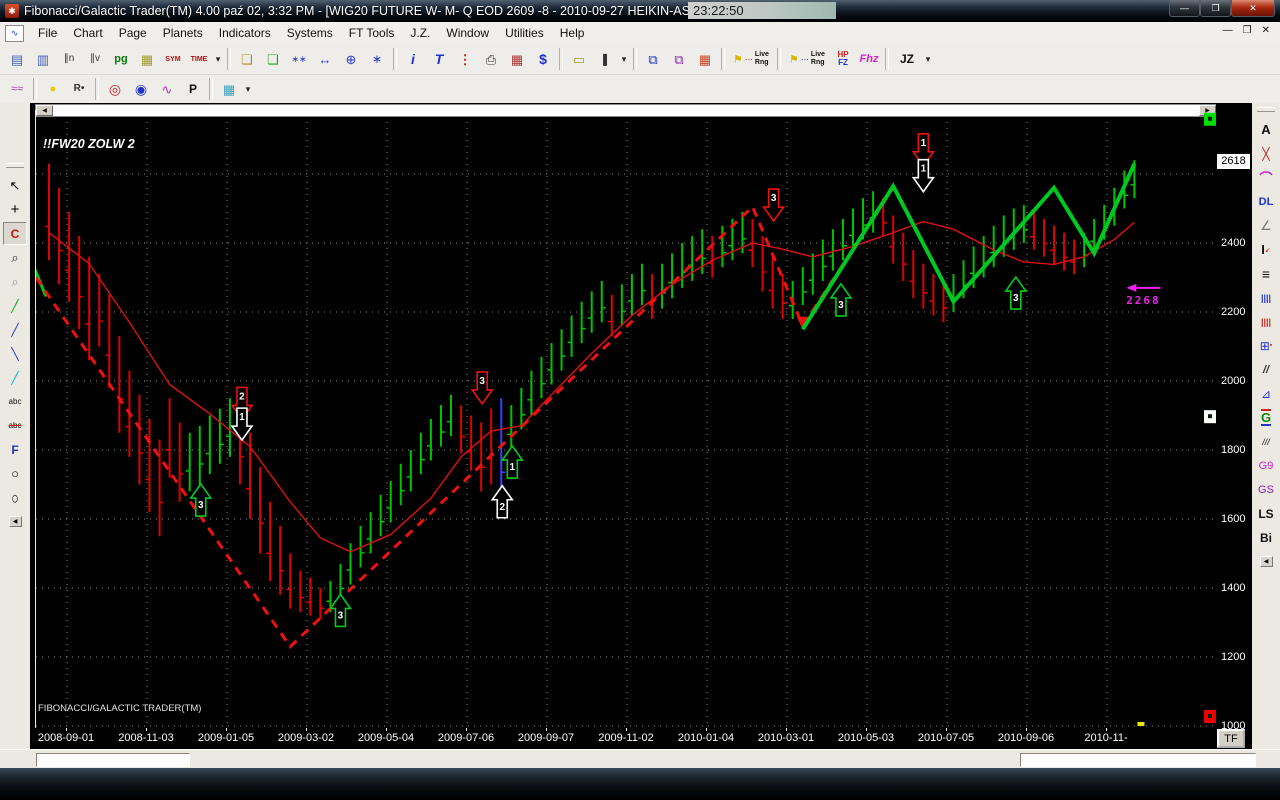 The width and height of the screenshot is (1280, 800). What do you see at coordinates (15, 209) in the screenshot?
I see `crosshair-tool: +` at bounding box center [15, 209].